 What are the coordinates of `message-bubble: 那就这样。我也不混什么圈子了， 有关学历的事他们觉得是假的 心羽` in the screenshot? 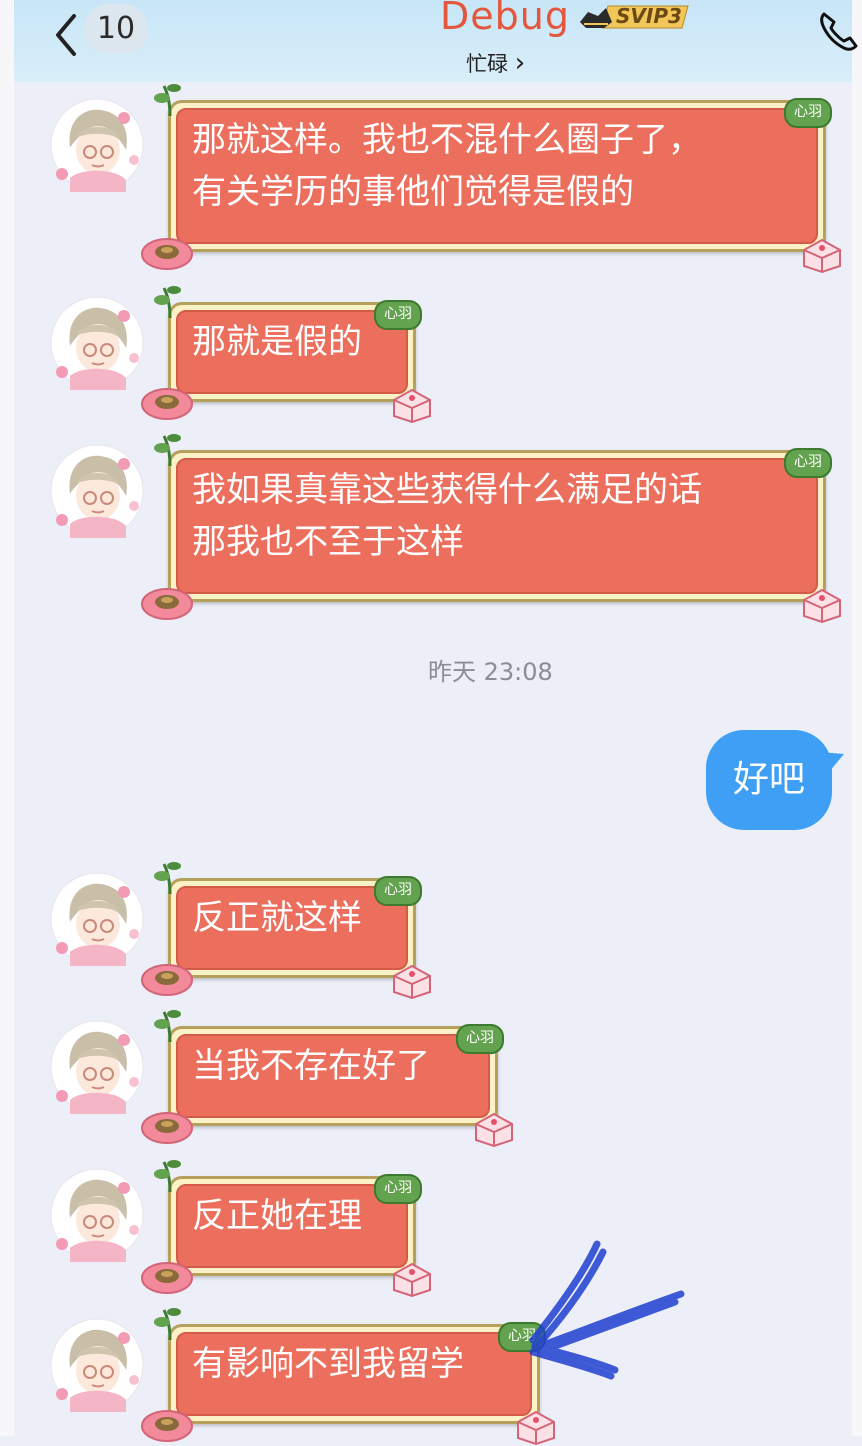 It's located at (491, 179).